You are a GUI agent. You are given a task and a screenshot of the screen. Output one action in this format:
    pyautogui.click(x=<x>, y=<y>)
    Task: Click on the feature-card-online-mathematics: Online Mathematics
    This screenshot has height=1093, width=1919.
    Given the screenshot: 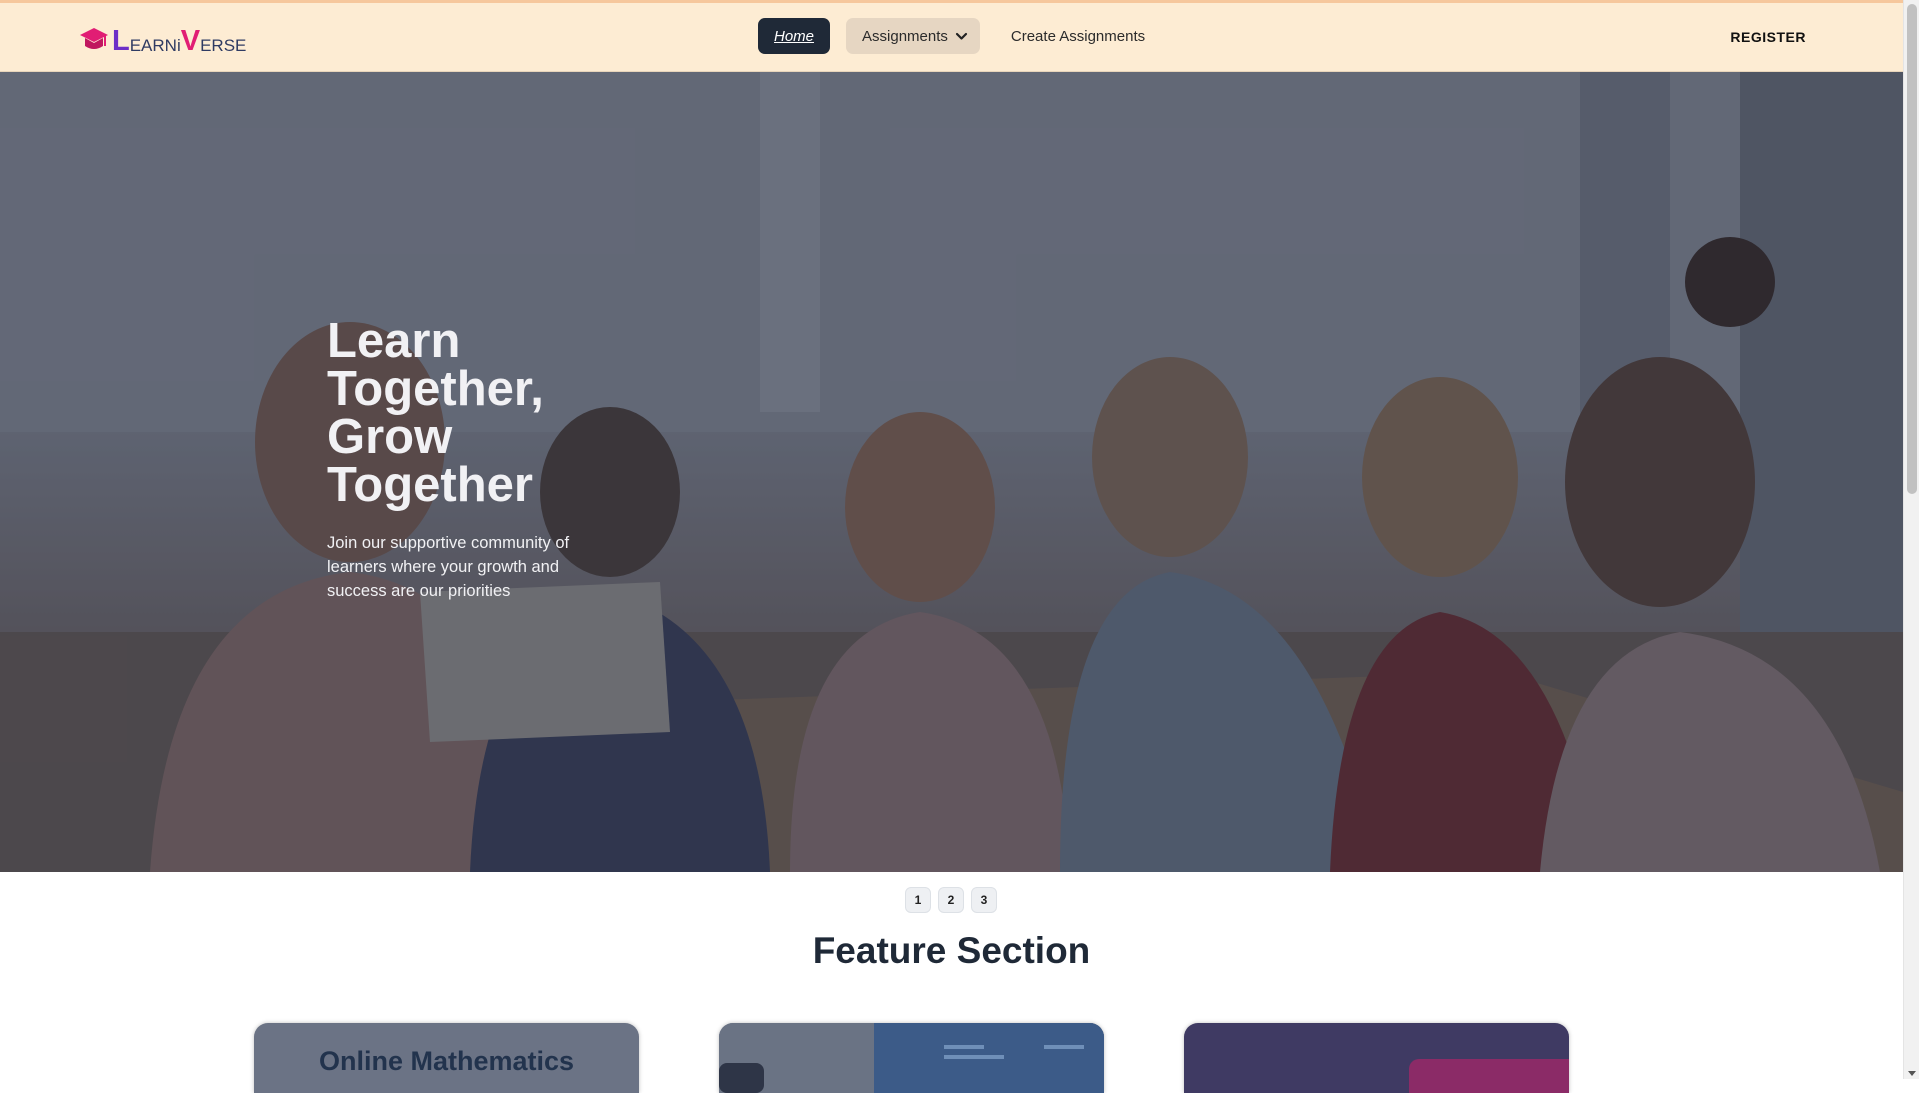 What is the action you would take?
    pyautogui.click(x=446, y=1058)
    